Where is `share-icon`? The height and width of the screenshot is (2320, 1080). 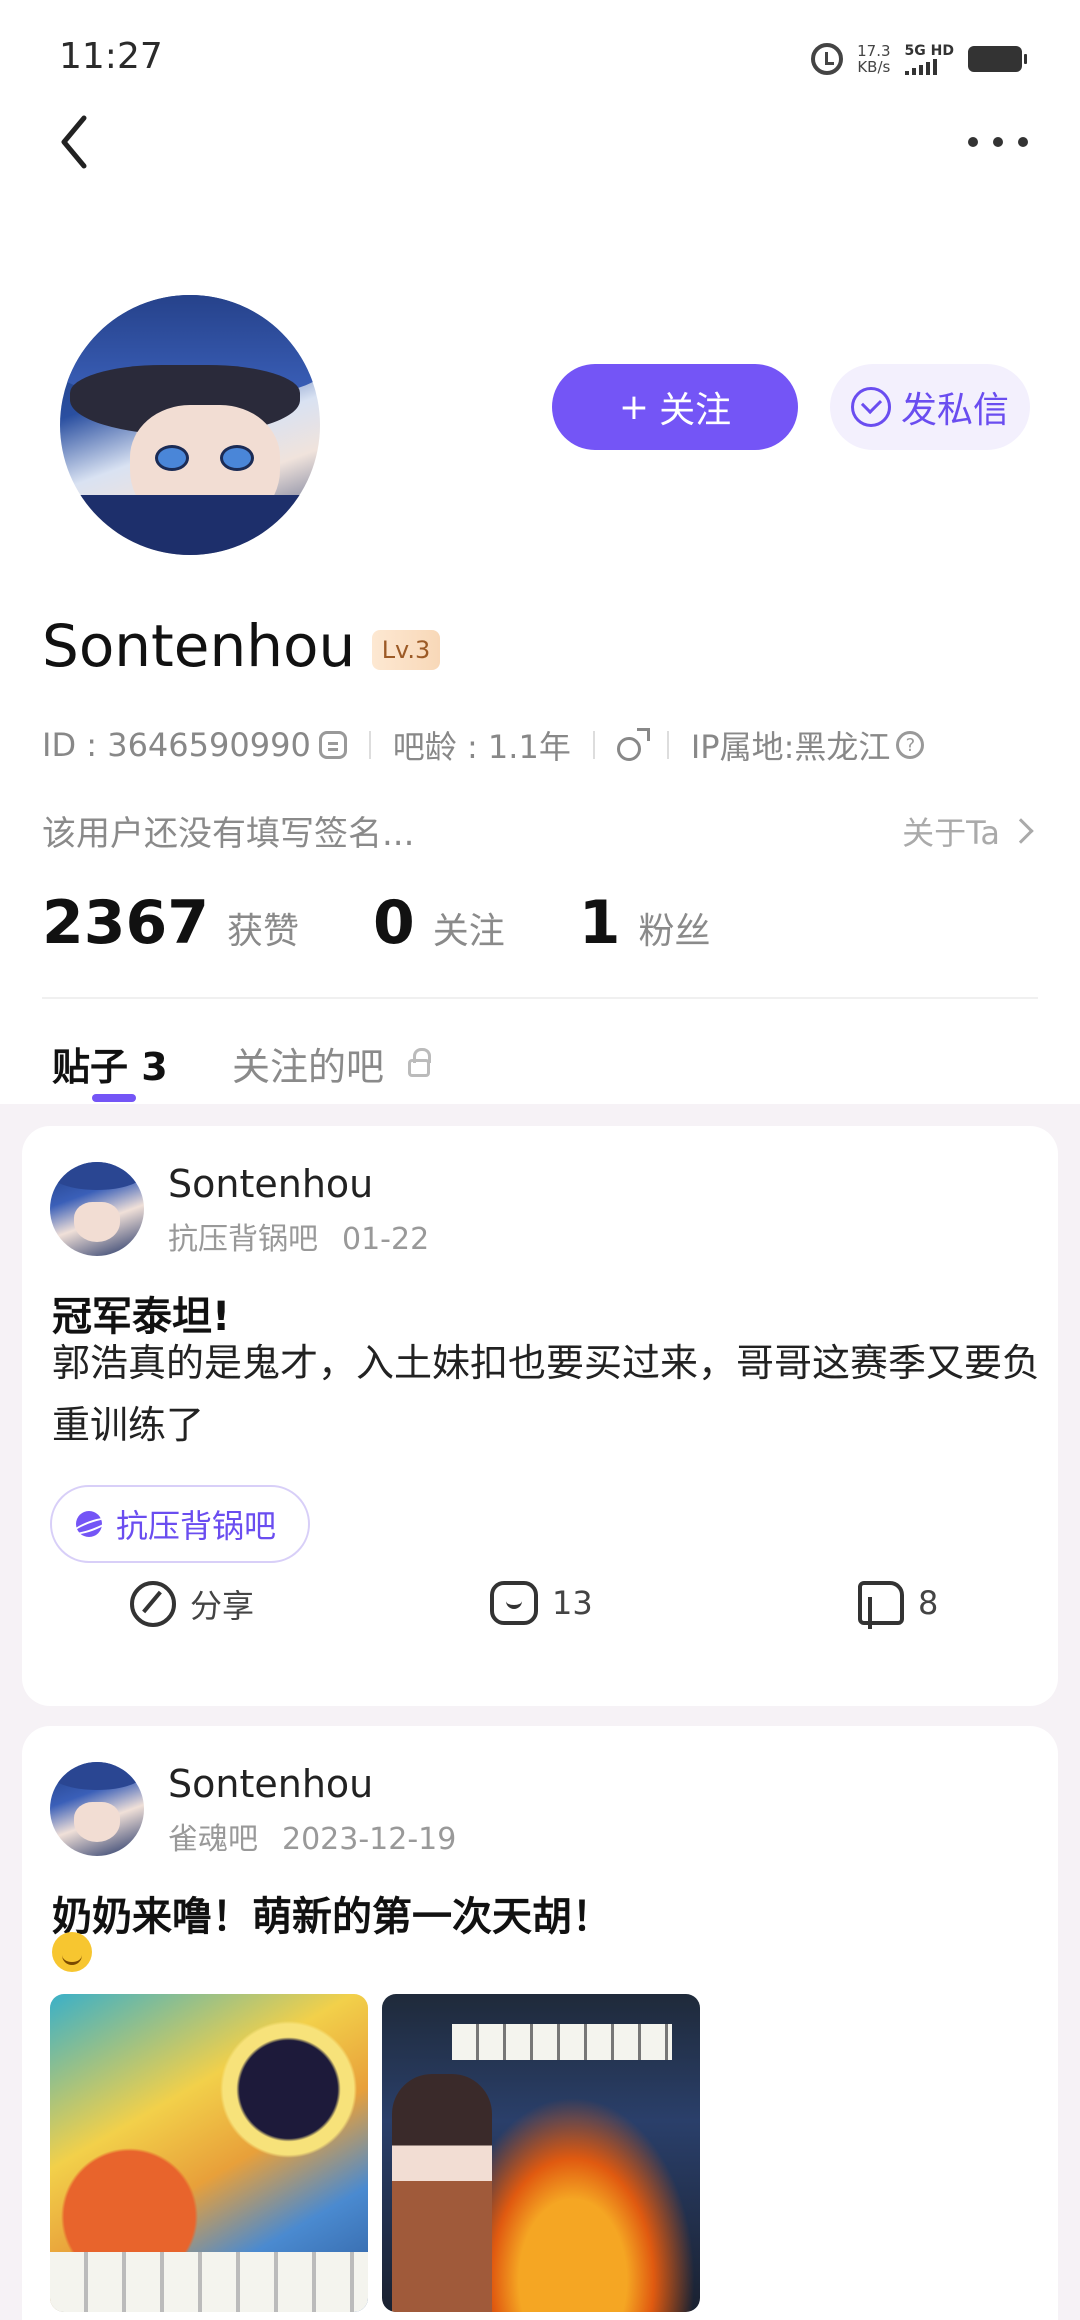
share-icon is located at coordinates (153, 1604).